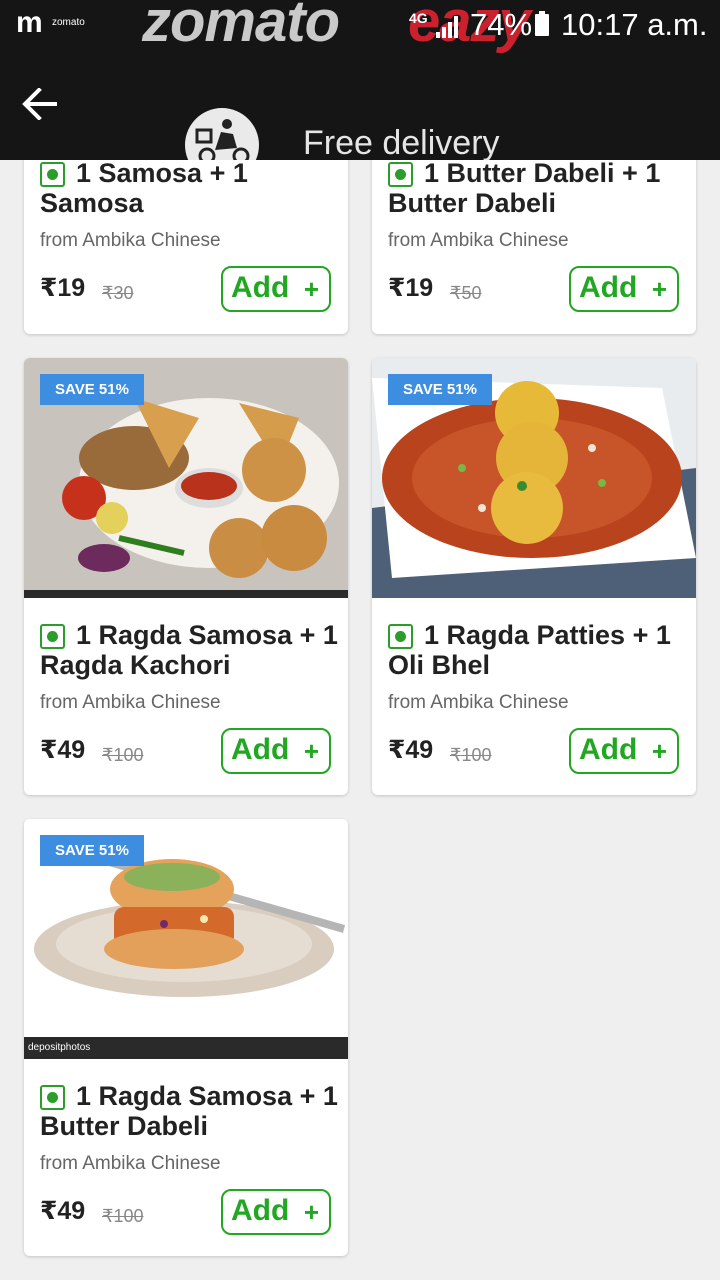  I want to click on food-image-samosa-dabeli: SAVE 51% depositphotos, so click(186, 939).